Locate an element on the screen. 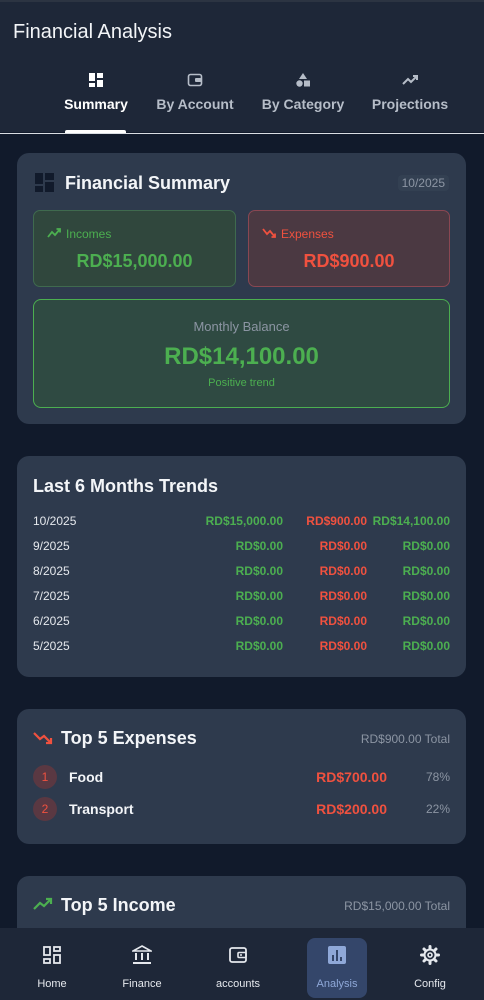 Image resolution: width=484 pixels, height=1000 pixels. trend-row: 8/2025 RD$0.00 RD$0.00 RD$0.00 is located at coordinates (241, 574).